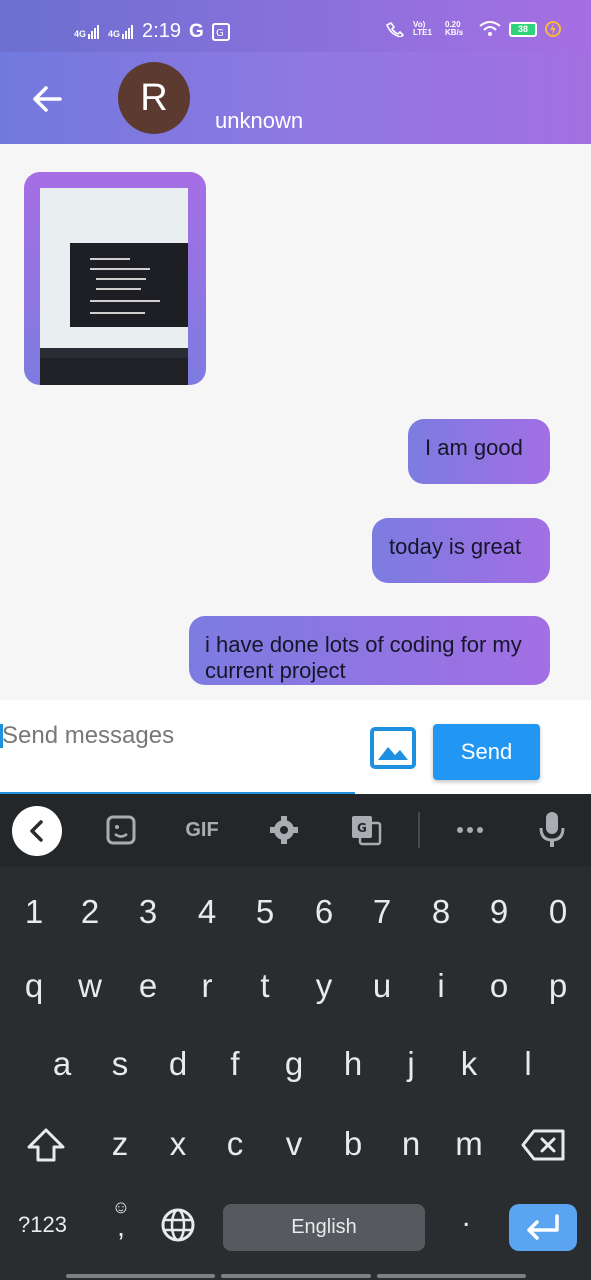 This screenshot has height=1280, width=591. Describe the element at coordinates (265, 912) in the screenshot. I see `key-5: 5` at that location.